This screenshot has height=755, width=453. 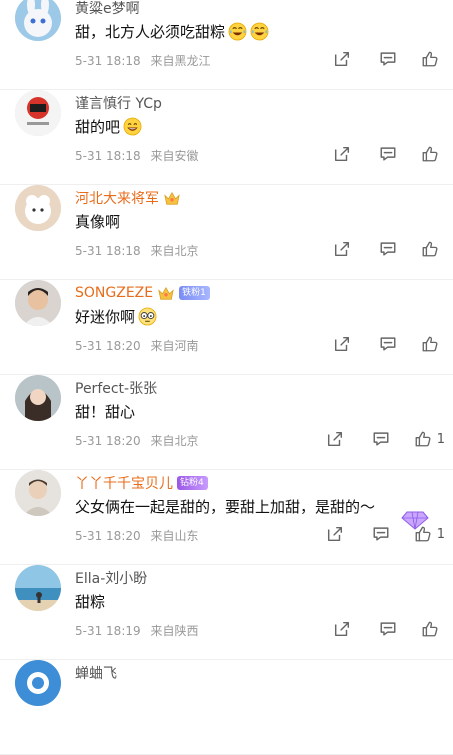 I want to click on comment-meta: 5-31 18:18 来自北京, so click(x=136, y=250).